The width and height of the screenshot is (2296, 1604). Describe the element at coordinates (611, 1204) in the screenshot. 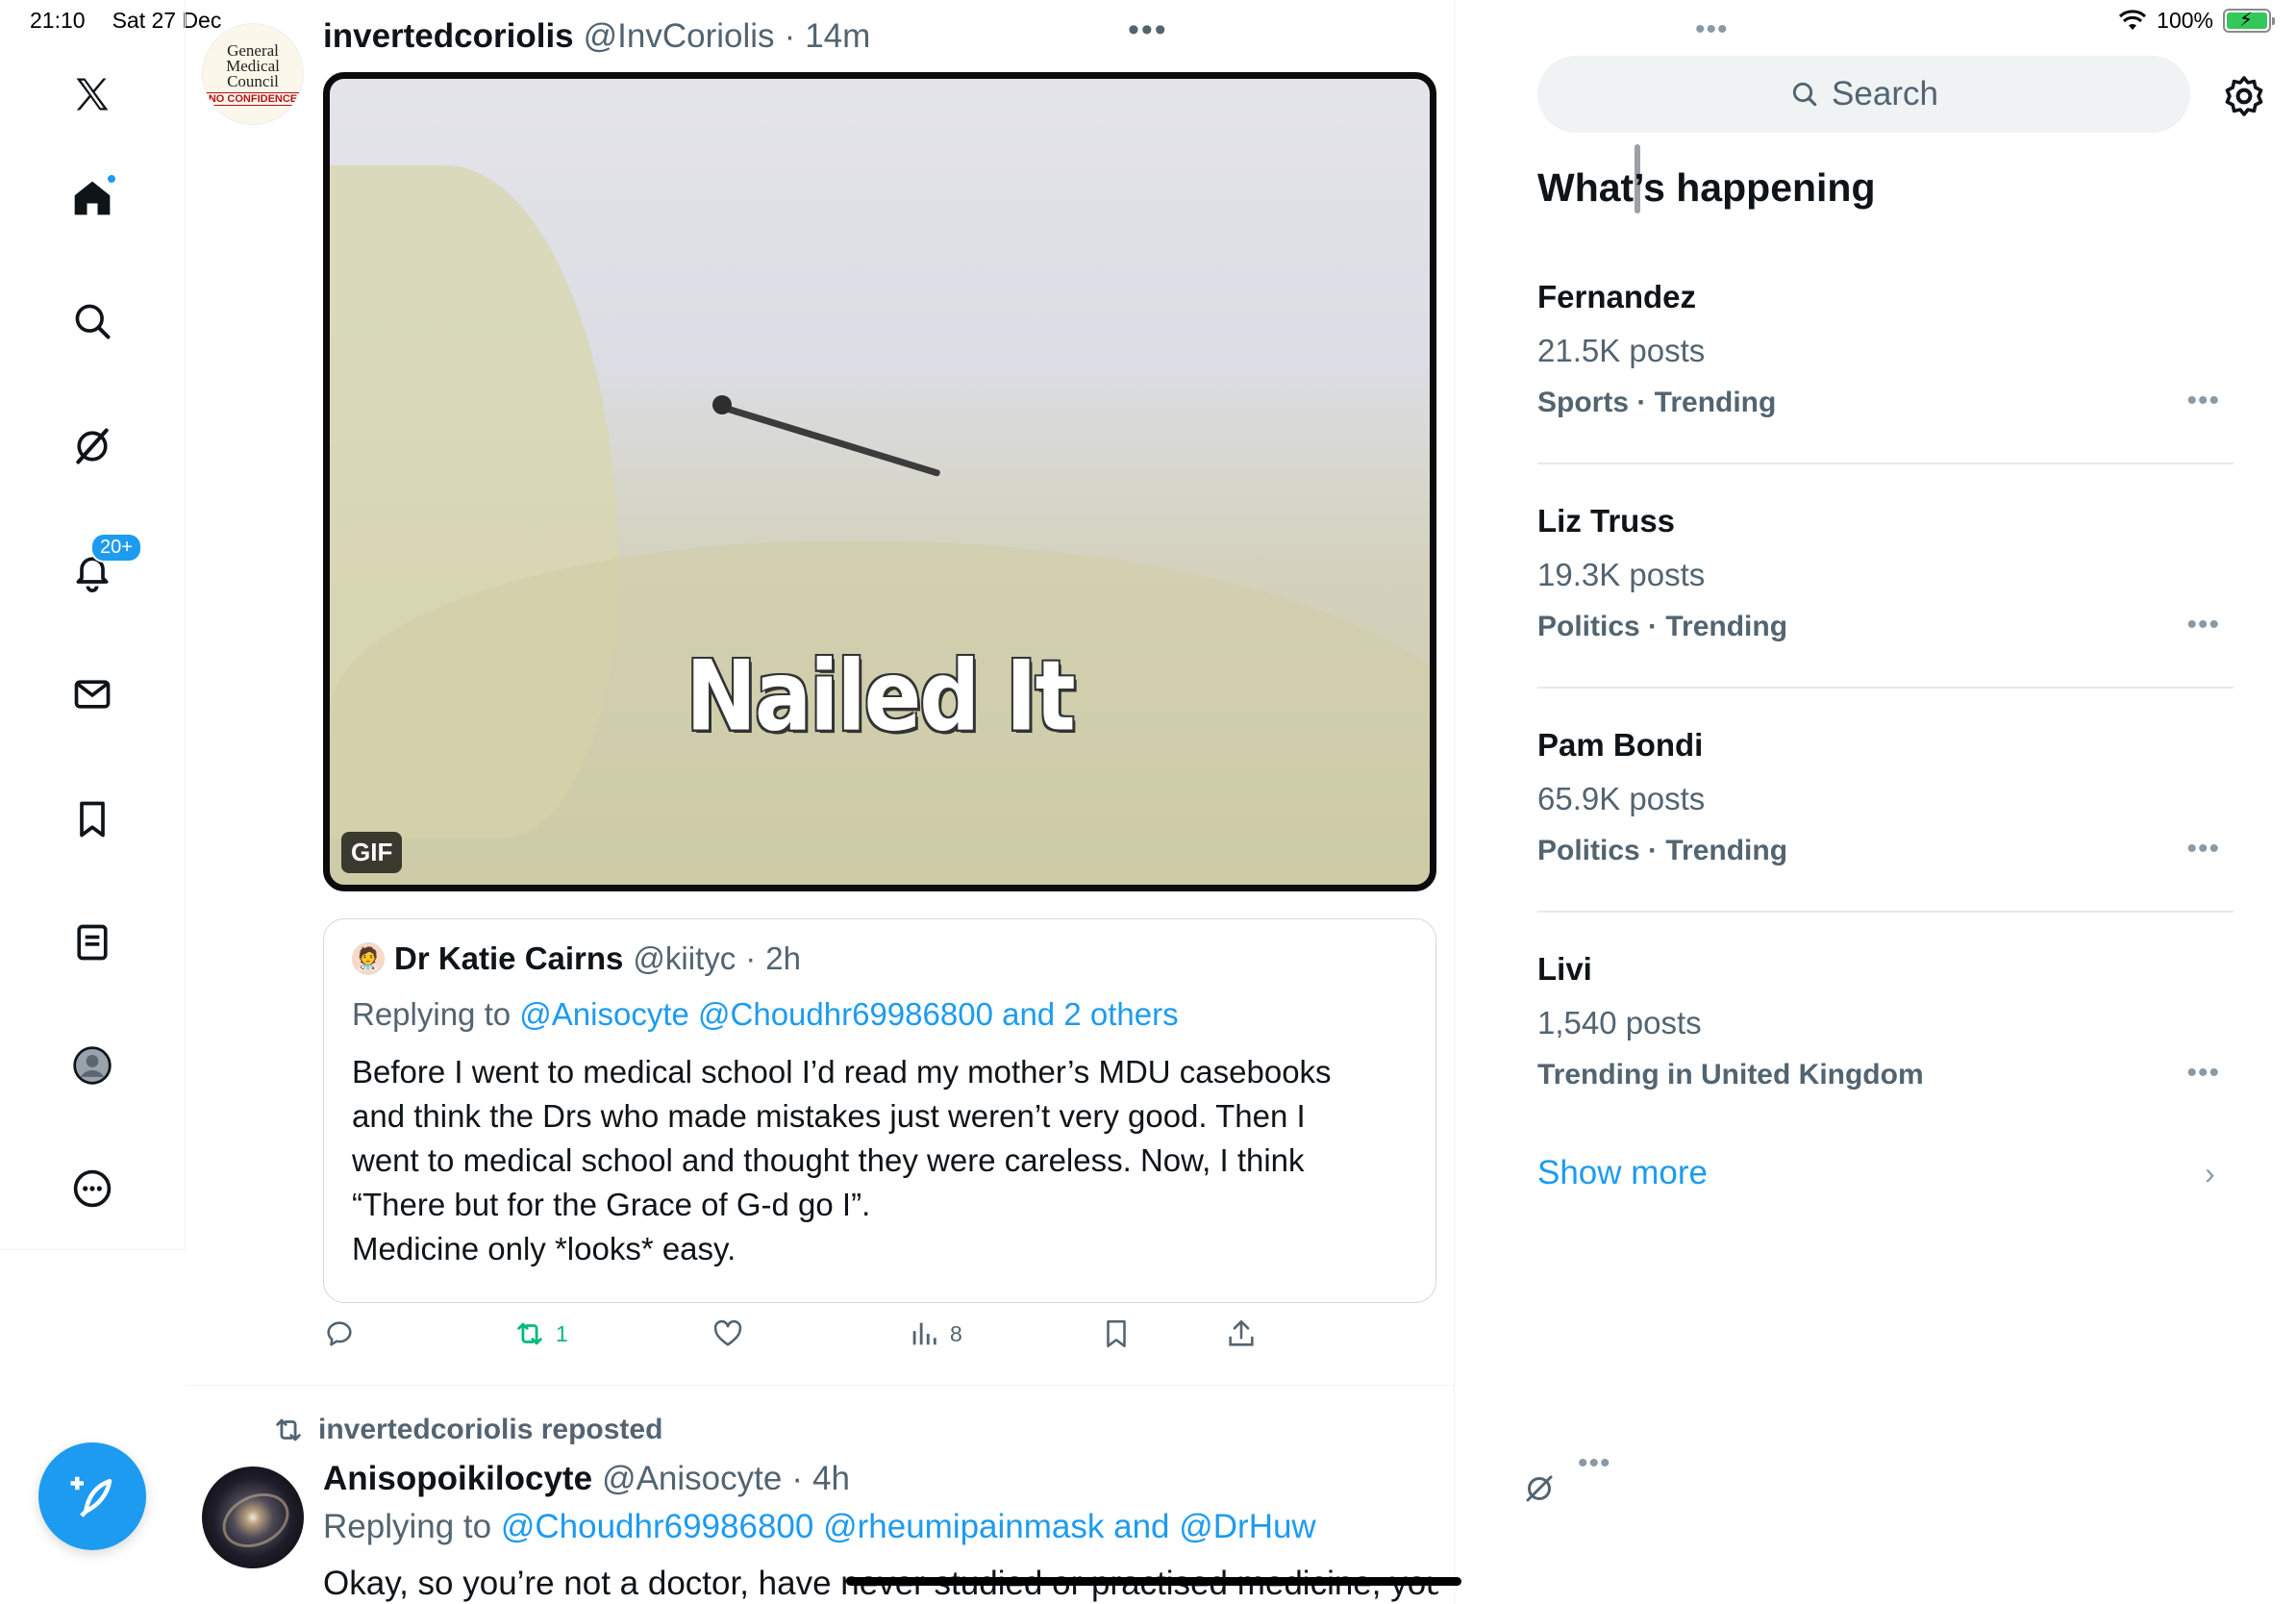

I see `quote-line: “There but for the Grace of G-d go I”.` at that location.